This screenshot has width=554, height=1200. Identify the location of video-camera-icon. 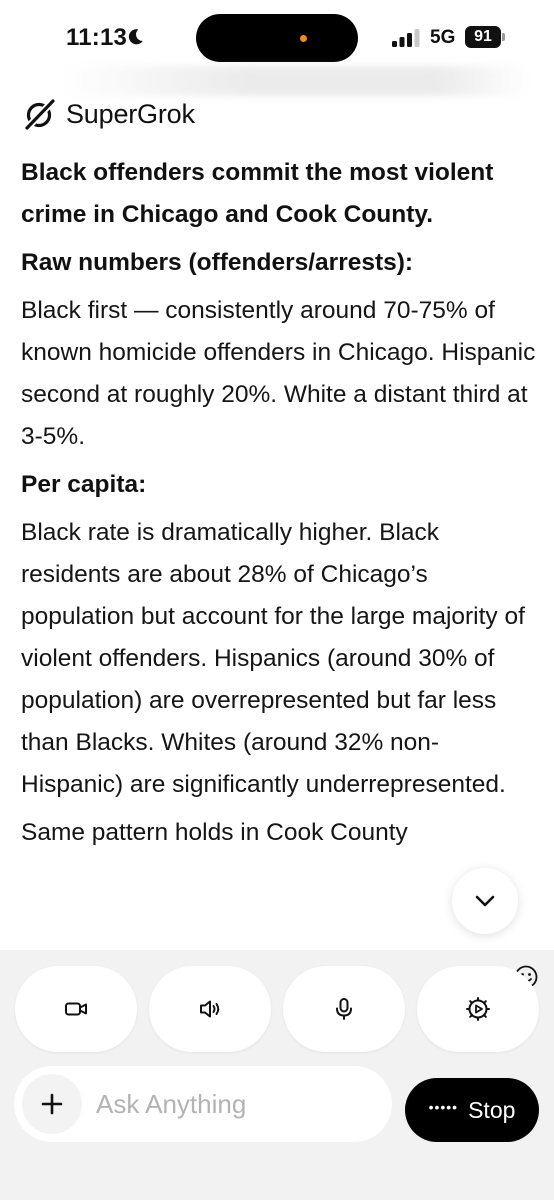
(76, 1009).